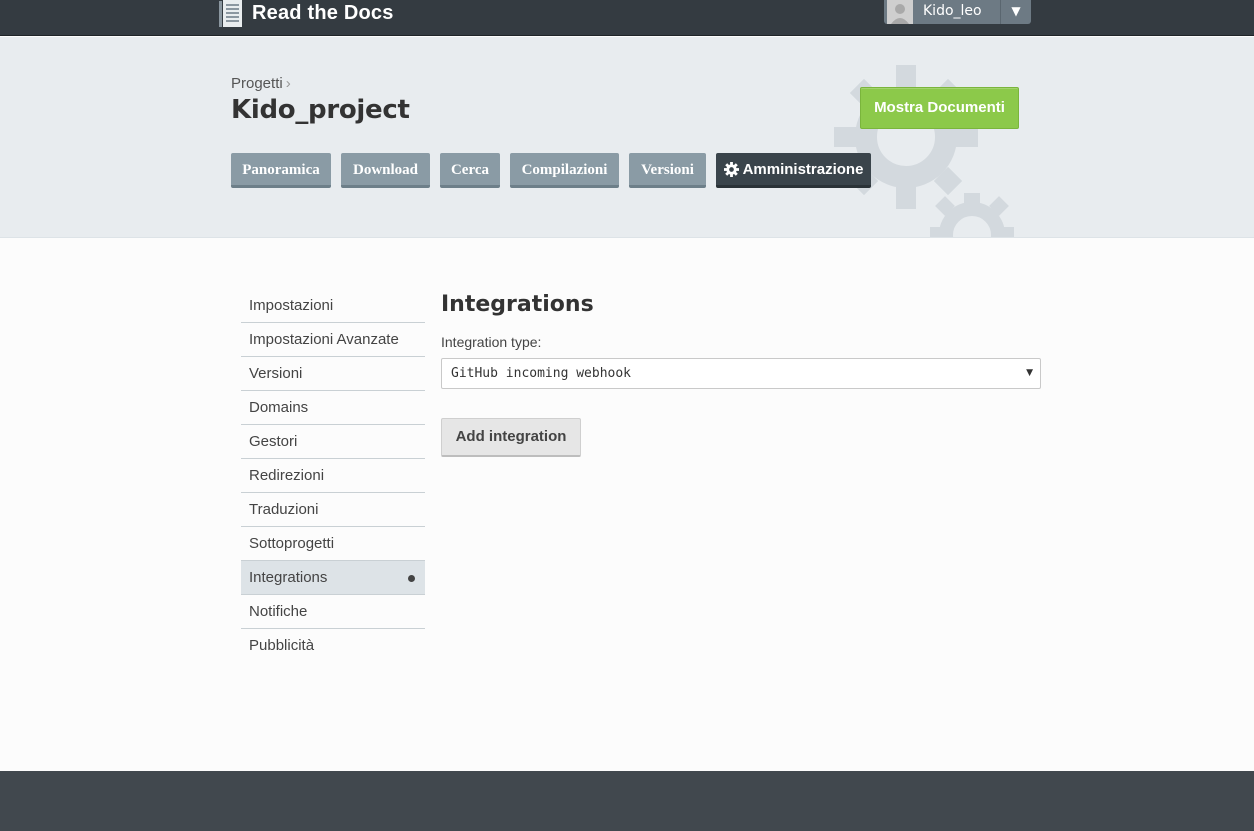 This screenshot has height=831, width=1254. What do you see at coordinates (333, 374) in the screenshot?
I see `sidebar-item-versions: Versioni` at bounding box center [333, 374].